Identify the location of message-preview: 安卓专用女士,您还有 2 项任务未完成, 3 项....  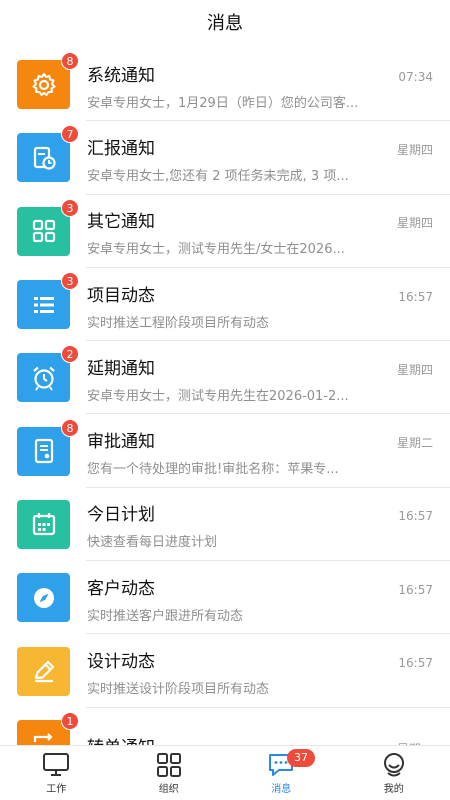
(218, 176).